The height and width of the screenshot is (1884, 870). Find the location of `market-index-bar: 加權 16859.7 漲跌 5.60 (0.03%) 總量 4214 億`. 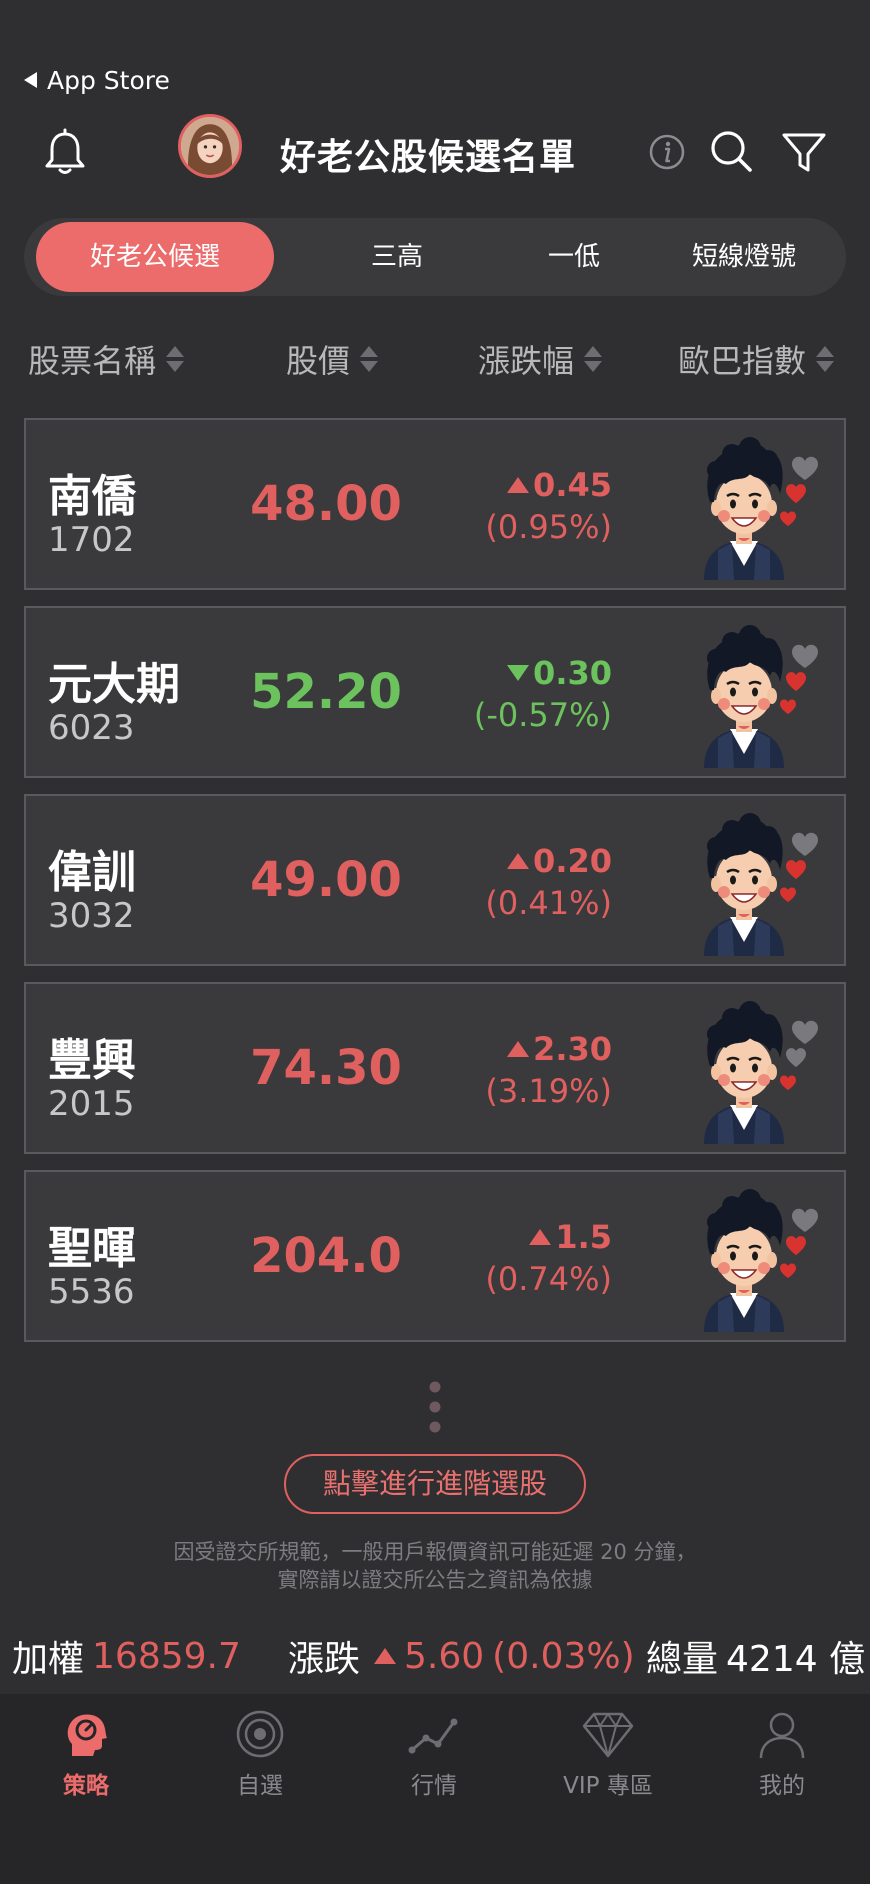

market-index-bar: 加權 16859.7 漲跌 5.60 (0.03%) 總量 4214 億 is located at coordinates (435, 1658).